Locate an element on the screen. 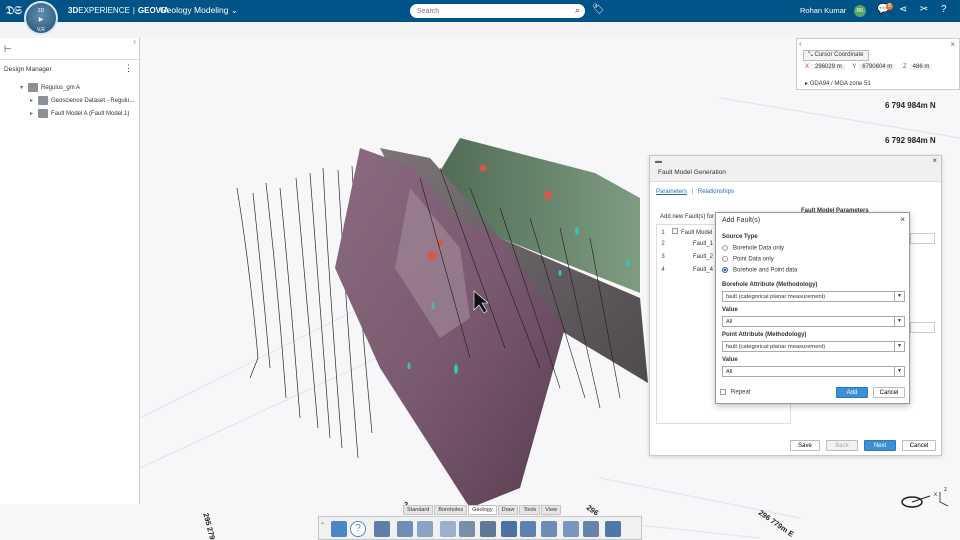  tag-icon: 🏷 is located at coordinates (598, 9).